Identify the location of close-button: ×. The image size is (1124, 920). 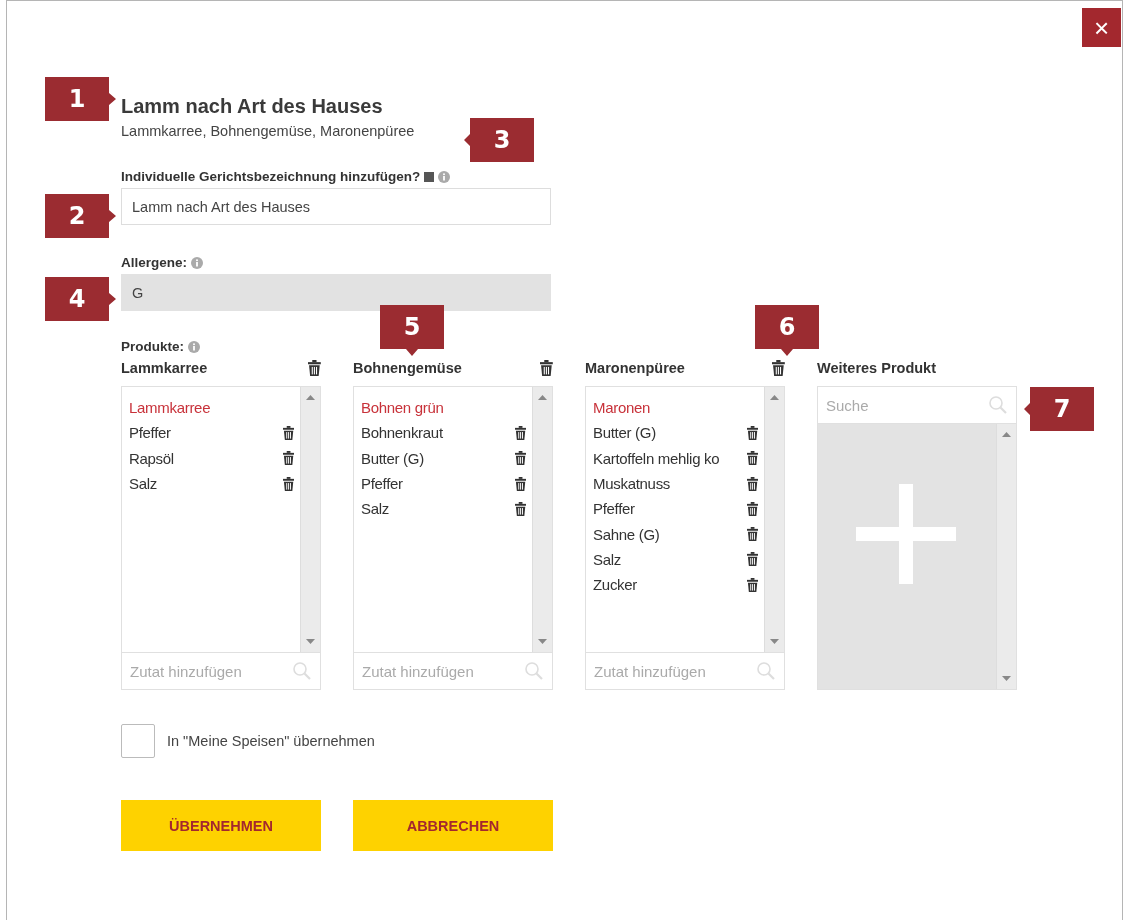
(1101, 27).